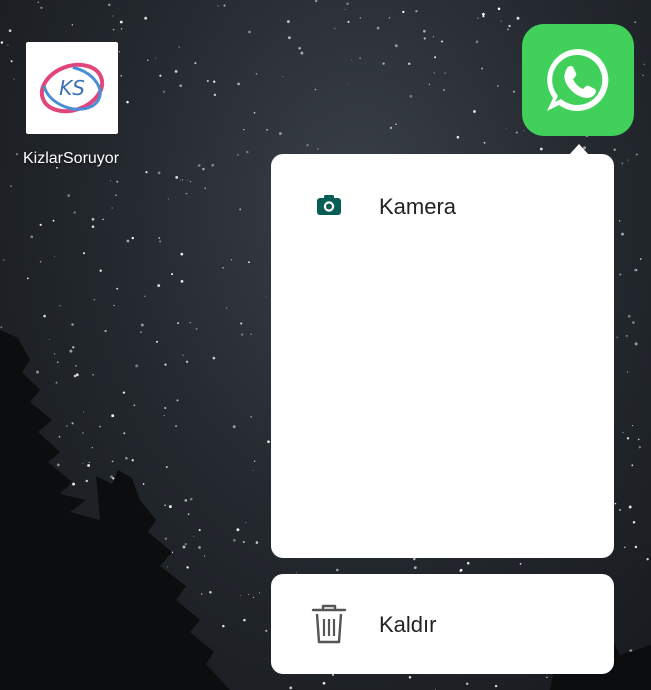 The height and width of the screenshot is (690, 651). Describe the element at coordinates (442, 624) in the screenshot. I see `remove-app-button: Kaldır` at that location.